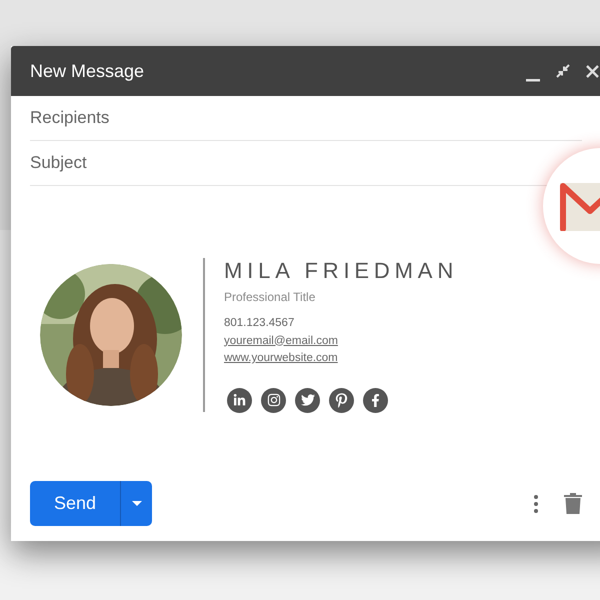 The image size is (600, 600). Describe the element at coordinates (580, 206) in the screenshot. I see `envelope-icon` at that location.